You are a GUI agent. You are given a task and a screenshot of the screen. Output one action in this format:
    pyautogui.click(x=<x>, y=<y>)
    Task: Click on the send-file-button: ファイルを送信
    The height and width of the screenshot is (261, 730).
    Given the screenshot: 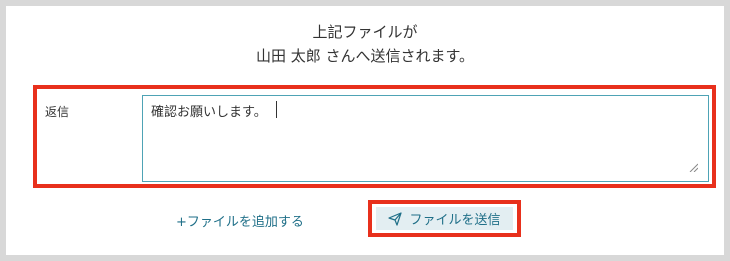 What is the action you would take?
    pyautogui.click(x=444, y=218)
    